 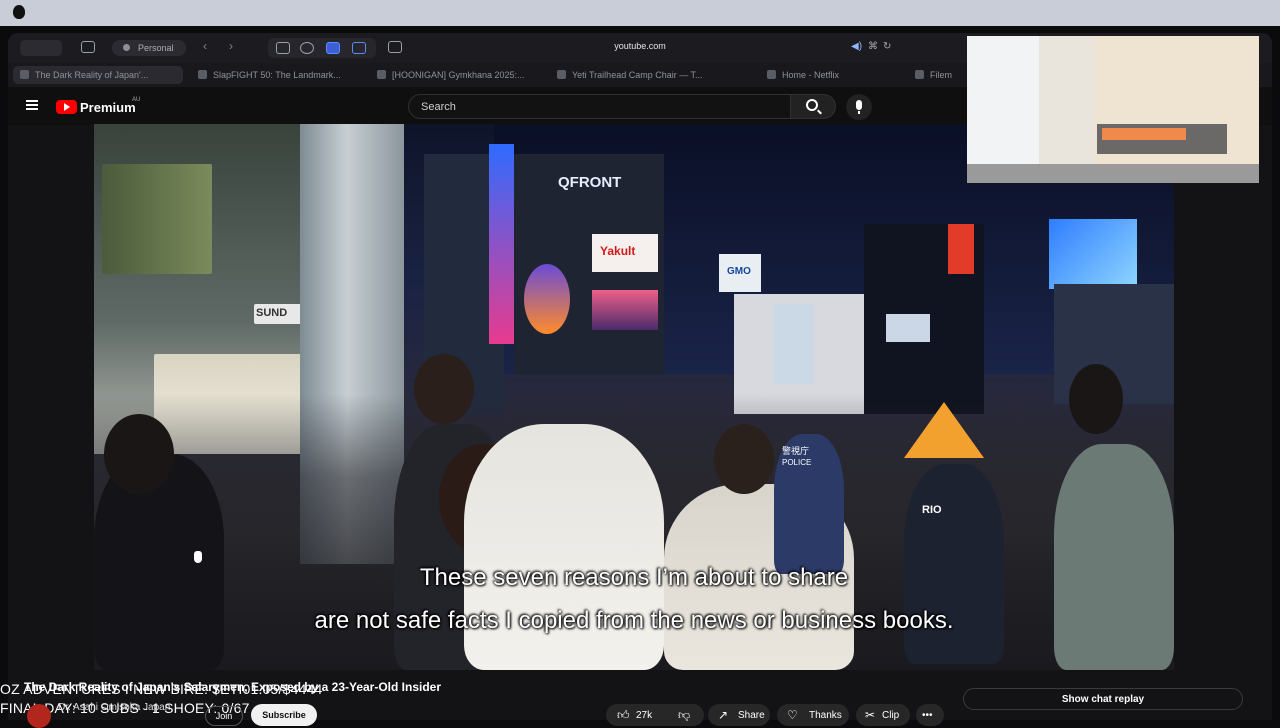 I want to click on video-police-text: POLICE, so click(x=797, y=462).